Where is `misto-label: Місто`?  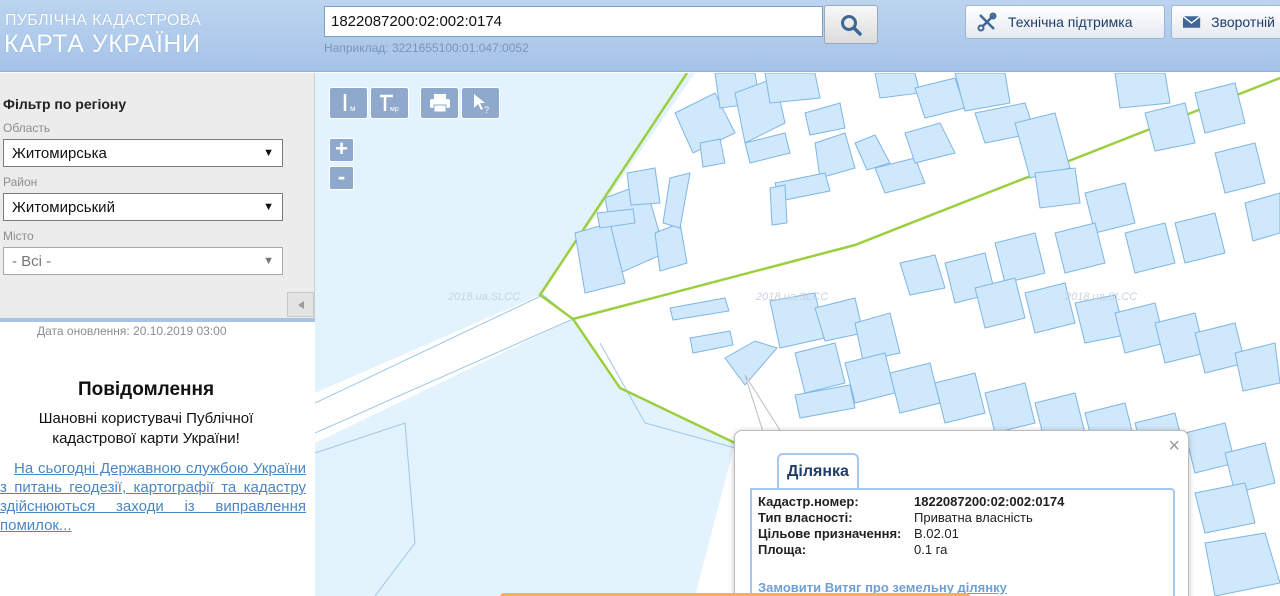 misto-label: Місто is located at coordinates (18, 236).